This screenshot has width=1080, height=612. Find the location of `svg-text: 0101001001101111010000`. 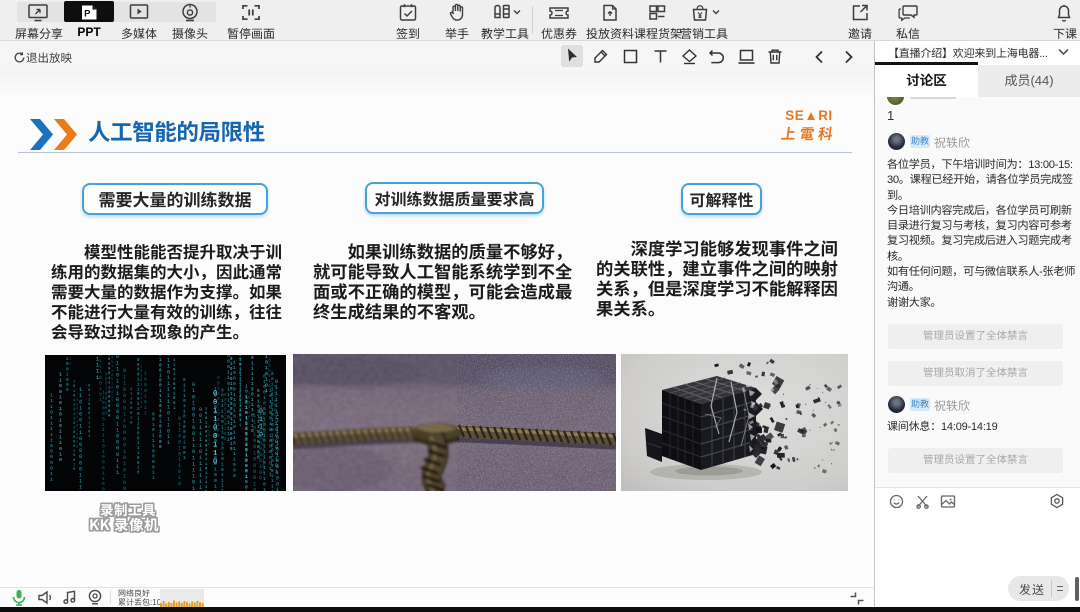

svg-text: 0101001001101111010000 is located at coordinates (193, 436).